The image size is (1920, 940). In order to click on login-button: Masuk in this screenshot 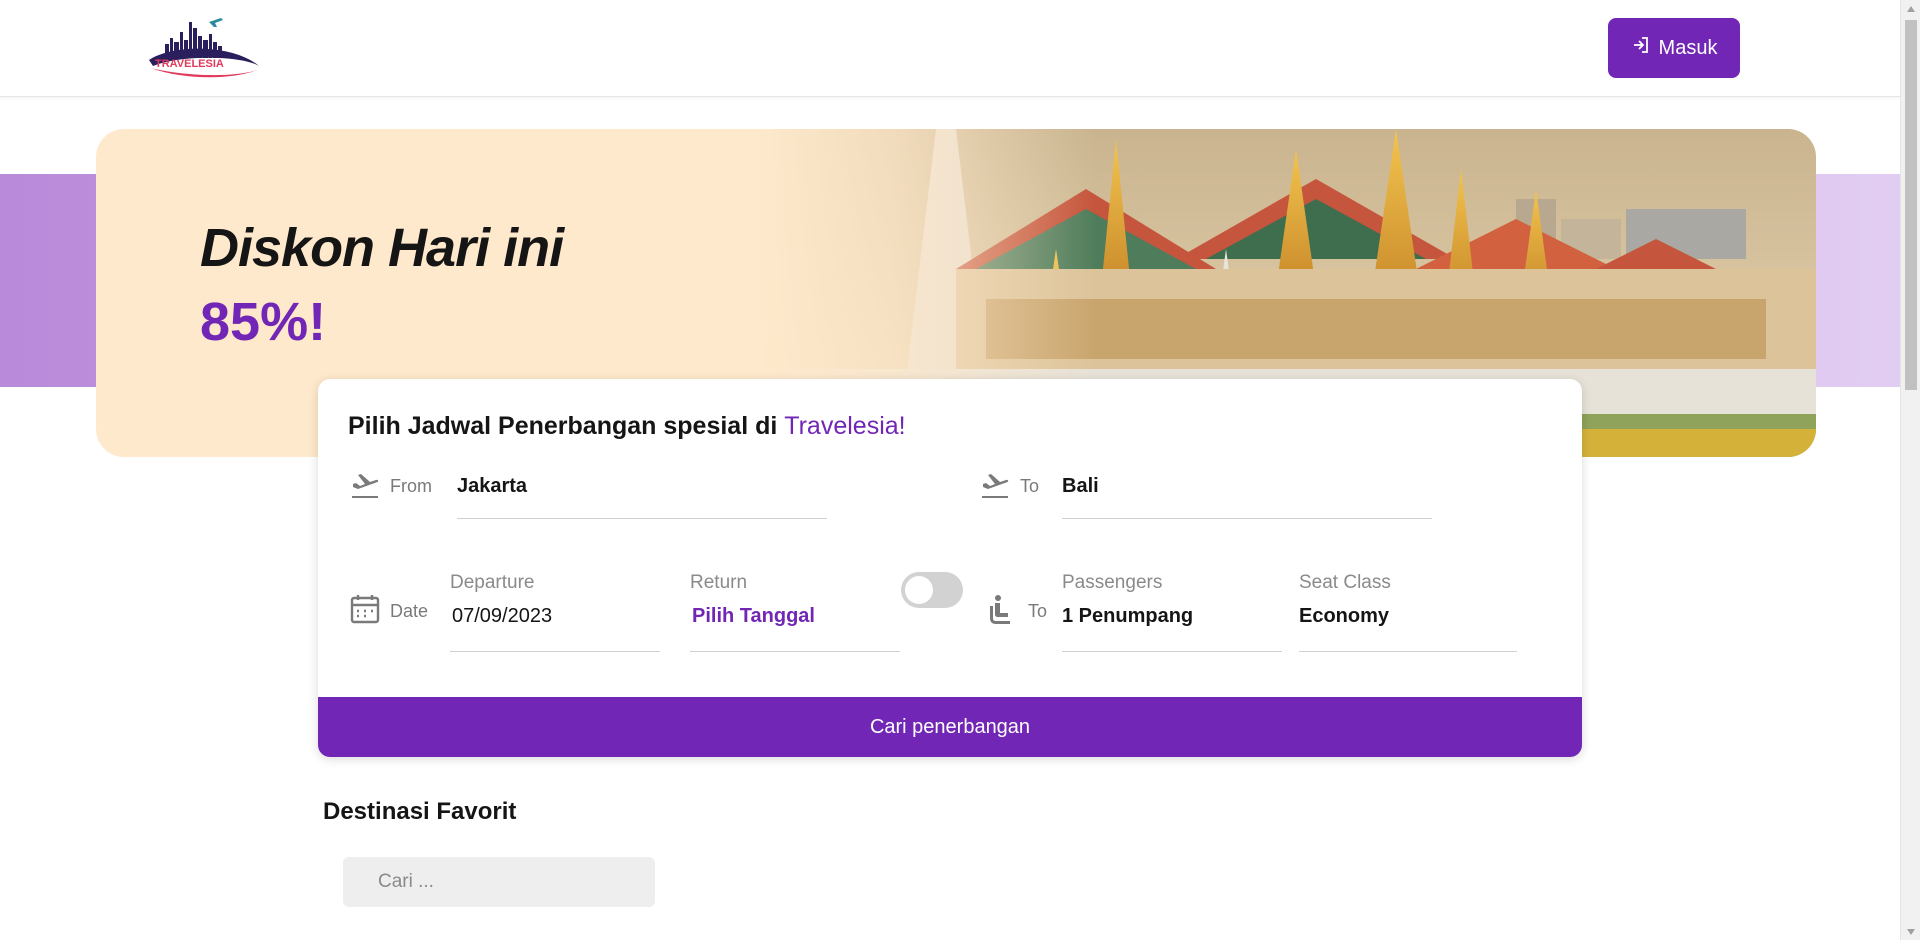, I will do `click(1674, 48)`.